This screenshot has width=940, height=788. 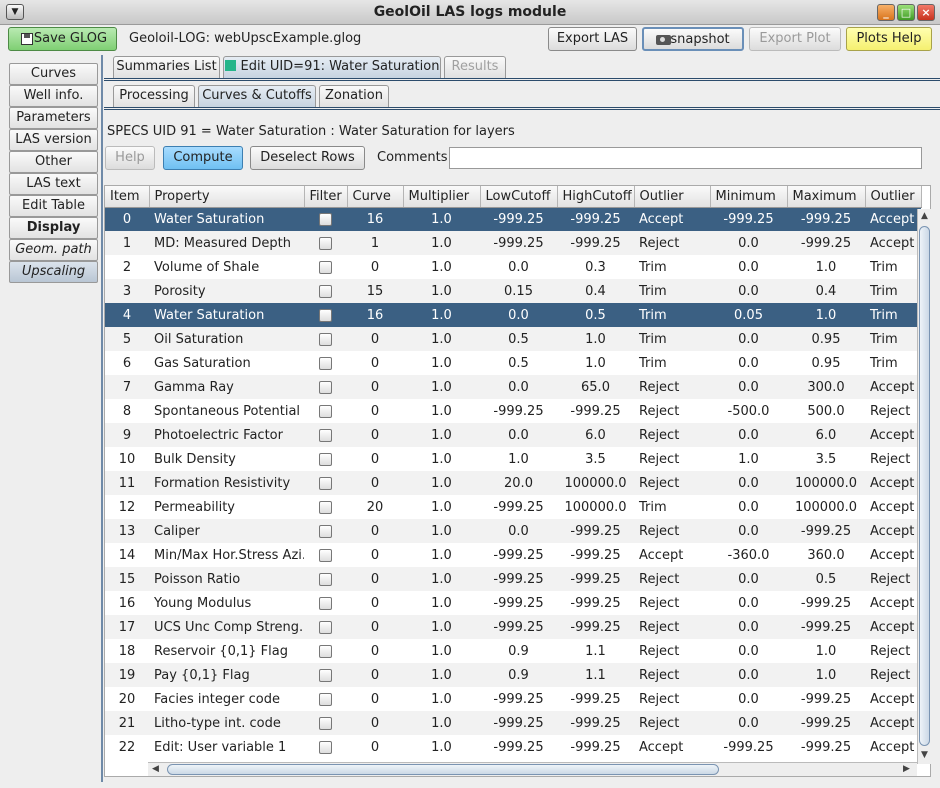 I want to click on cell-property: Gamma Ray, so click(x=226, y=387).